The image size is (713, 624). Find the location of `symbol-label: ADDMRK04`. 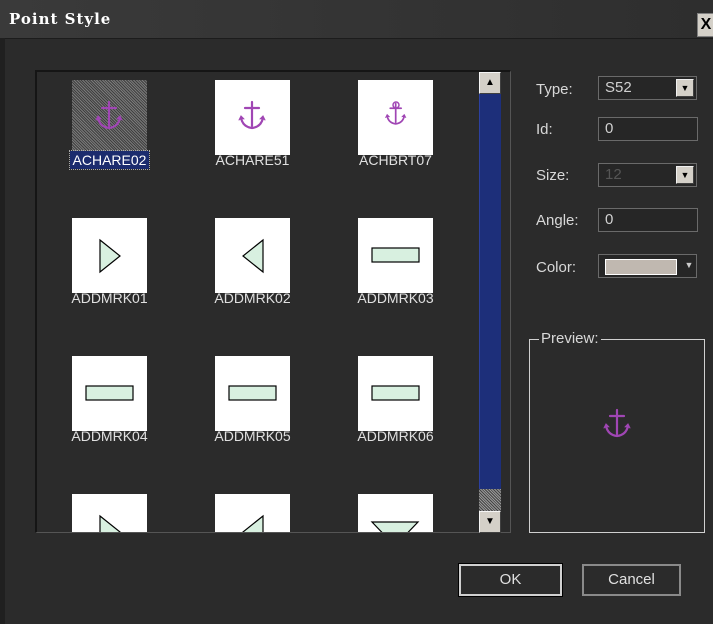

symbol-label: ADDMRK04 is located at coordinates (109, 436).